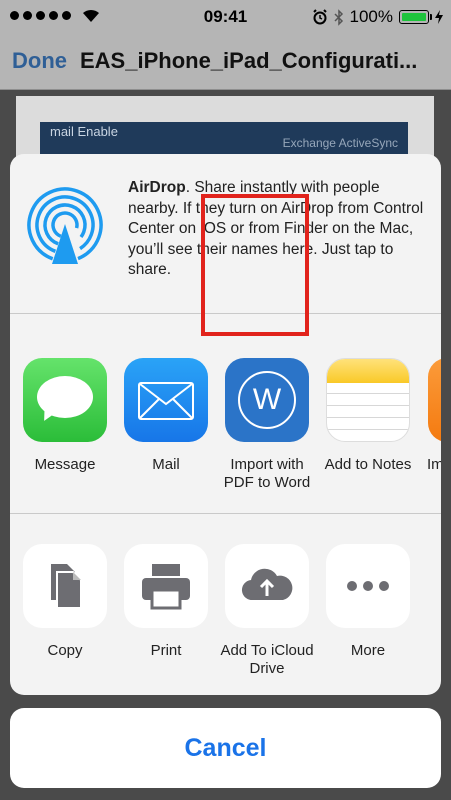 The height and width of the screenshot is (800, 451). I want to click on battery-icon, so click(415, 17).